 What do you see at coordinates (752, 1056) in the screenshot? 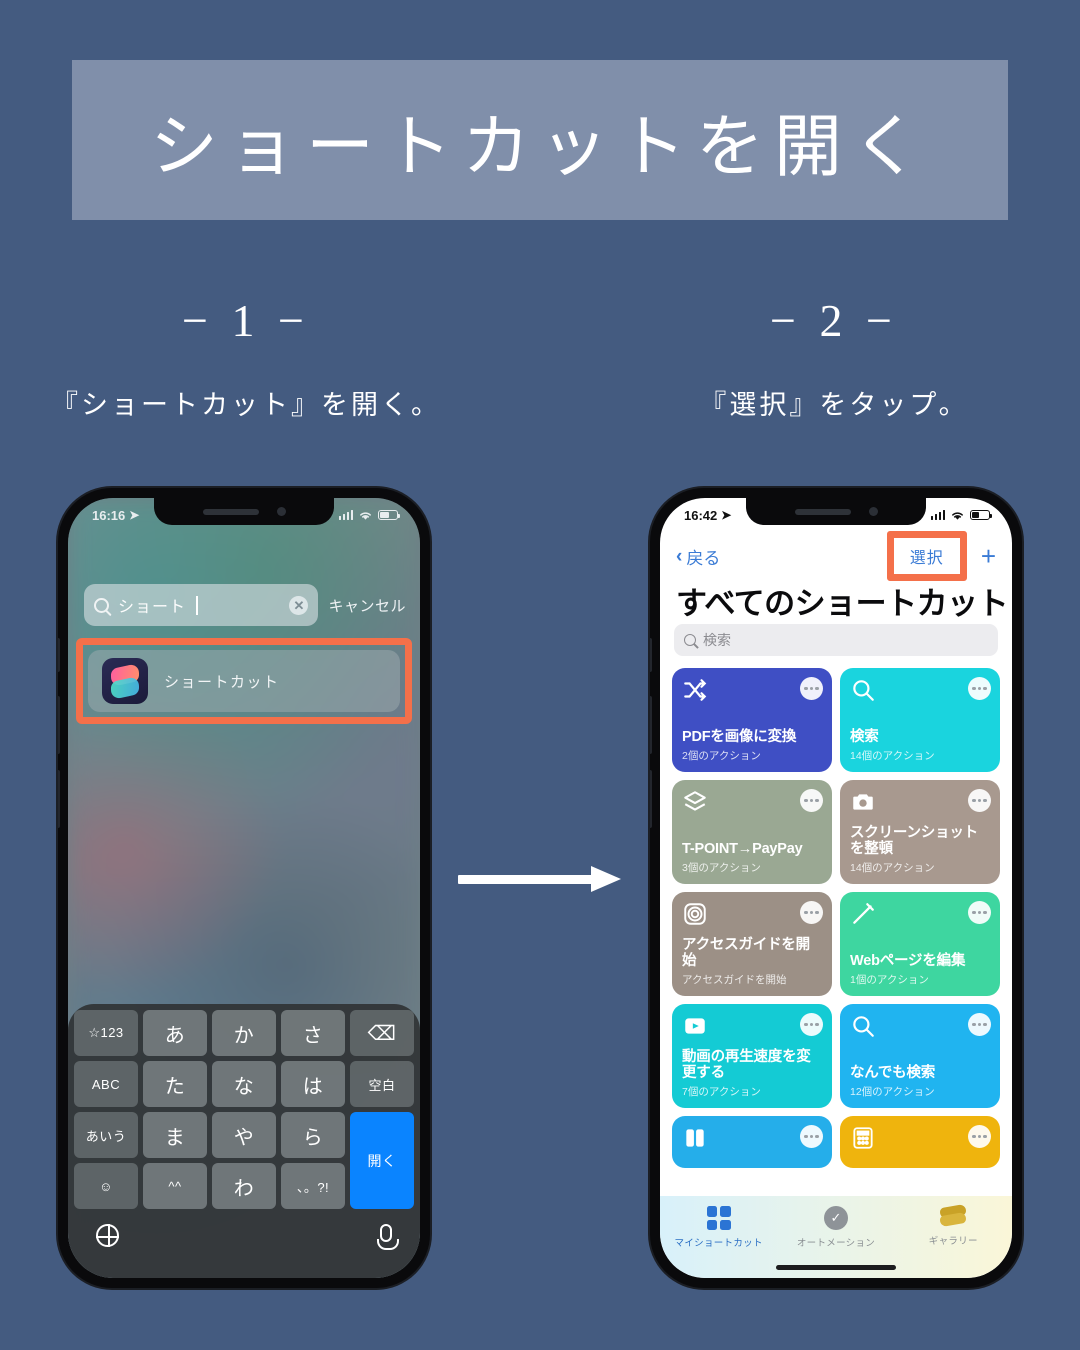
I see `shortcut-tile: 動画の再生速度を変更する 7個のアクション` at bounding box center [752, 1056].